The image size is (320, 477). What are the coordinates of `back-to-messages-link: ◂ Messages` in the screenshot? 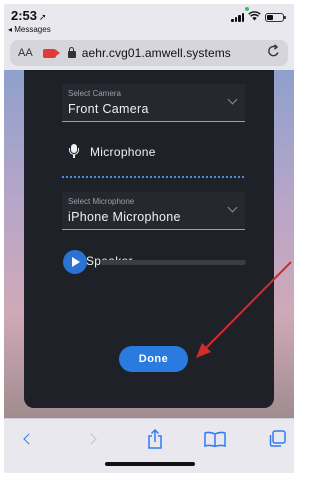 It's located at (29, 29).